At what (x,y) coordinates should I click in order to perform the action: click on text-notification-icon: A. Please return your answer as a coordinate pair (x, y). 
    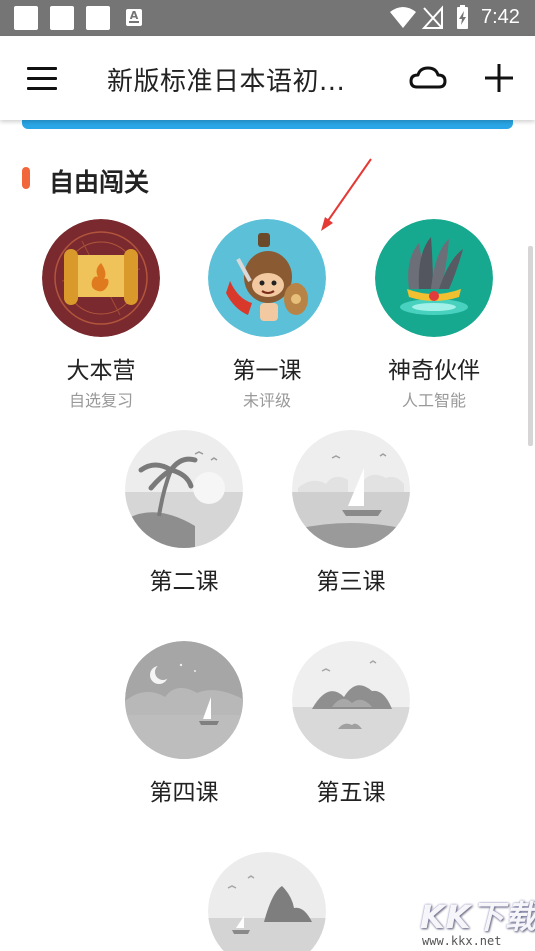
    Looking at the image, I should click on (134, 17).